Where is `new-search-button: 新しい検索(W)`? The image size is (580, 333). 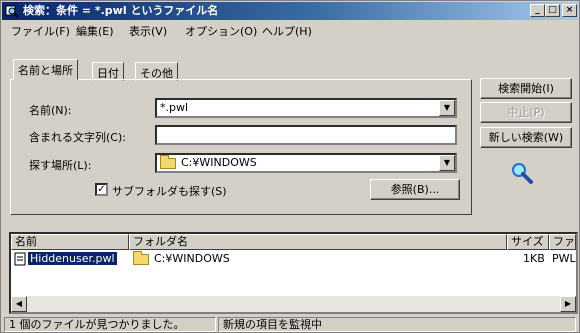
new-search-button: 新しい検索(W) is located at coordinates (526, 137).